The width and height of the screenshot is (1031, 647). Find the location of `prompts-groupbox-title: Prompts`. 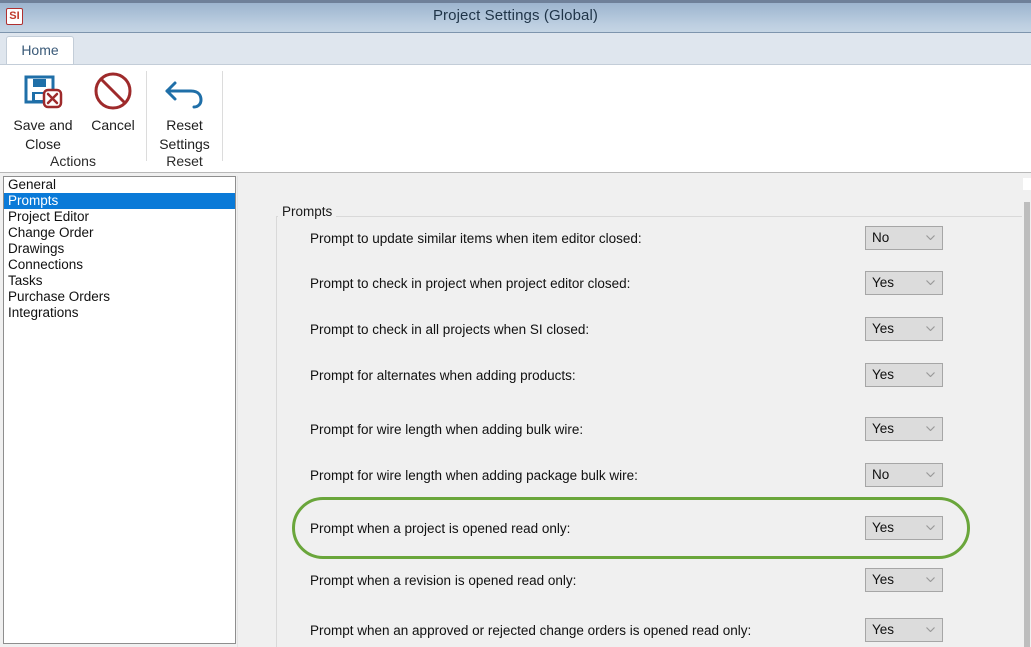

prompts-groupbox-title: Prompts is located at coordinates (307, 211).